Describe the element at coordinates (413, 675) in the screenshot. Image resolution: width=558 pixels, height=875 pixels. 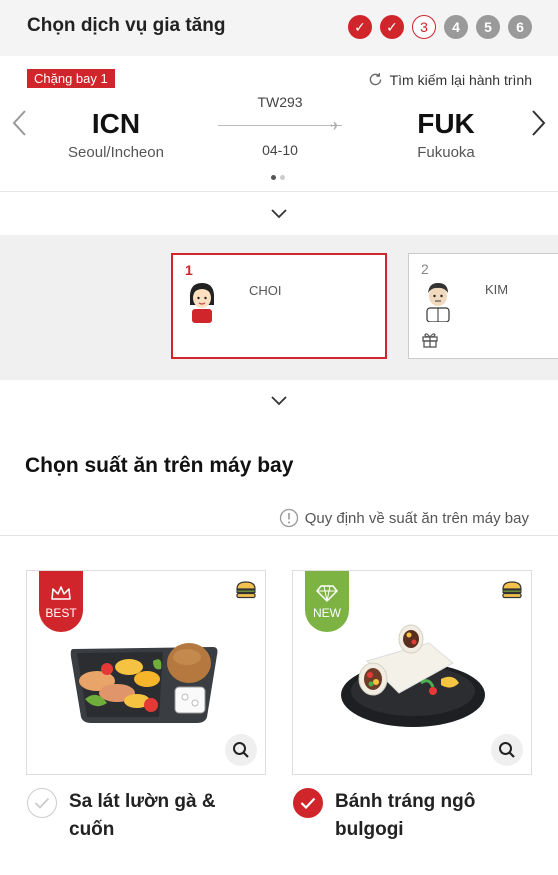
I see `wrap-plate-image` at that location.